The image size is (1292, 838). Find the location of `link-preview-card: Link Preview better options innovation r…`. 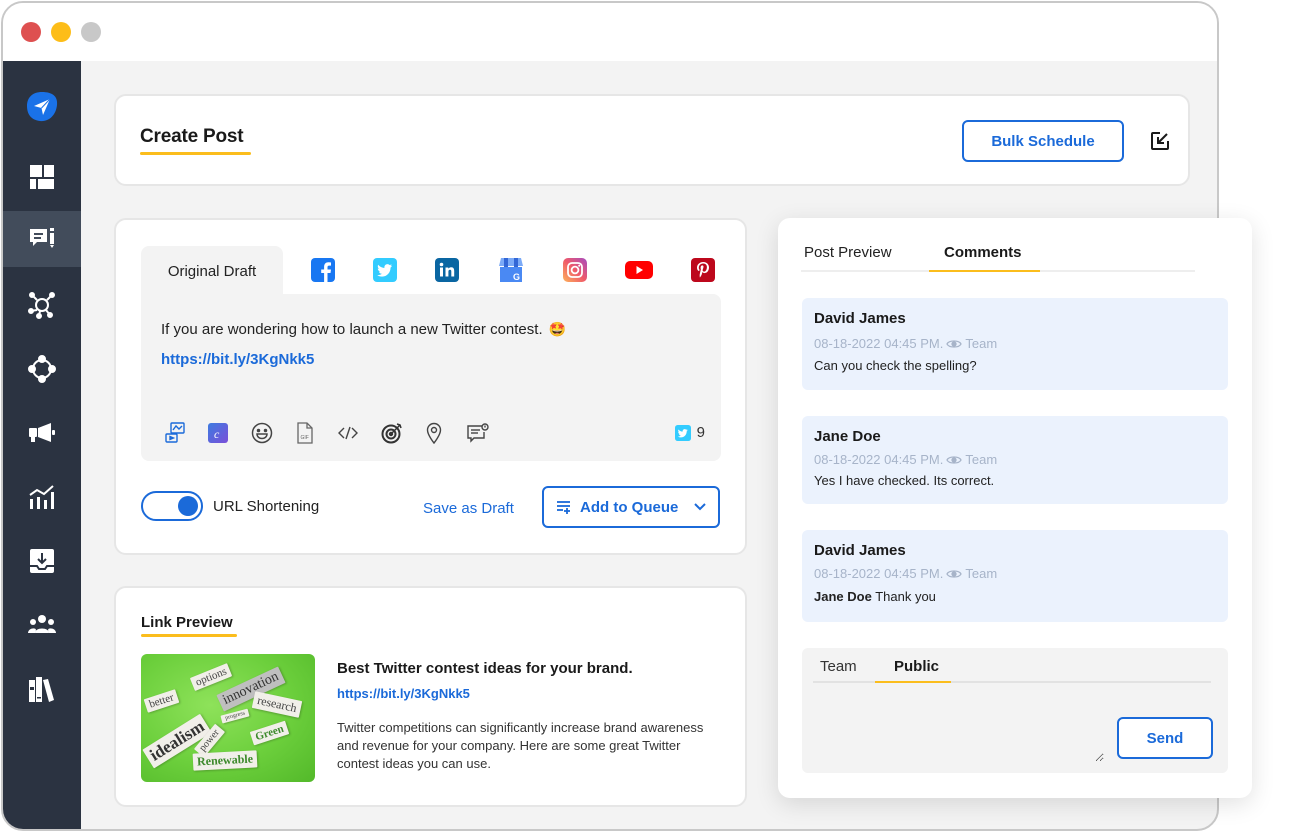

link-preview-card: Link Preview better options innovation r… is located at coordinates (430, 696).